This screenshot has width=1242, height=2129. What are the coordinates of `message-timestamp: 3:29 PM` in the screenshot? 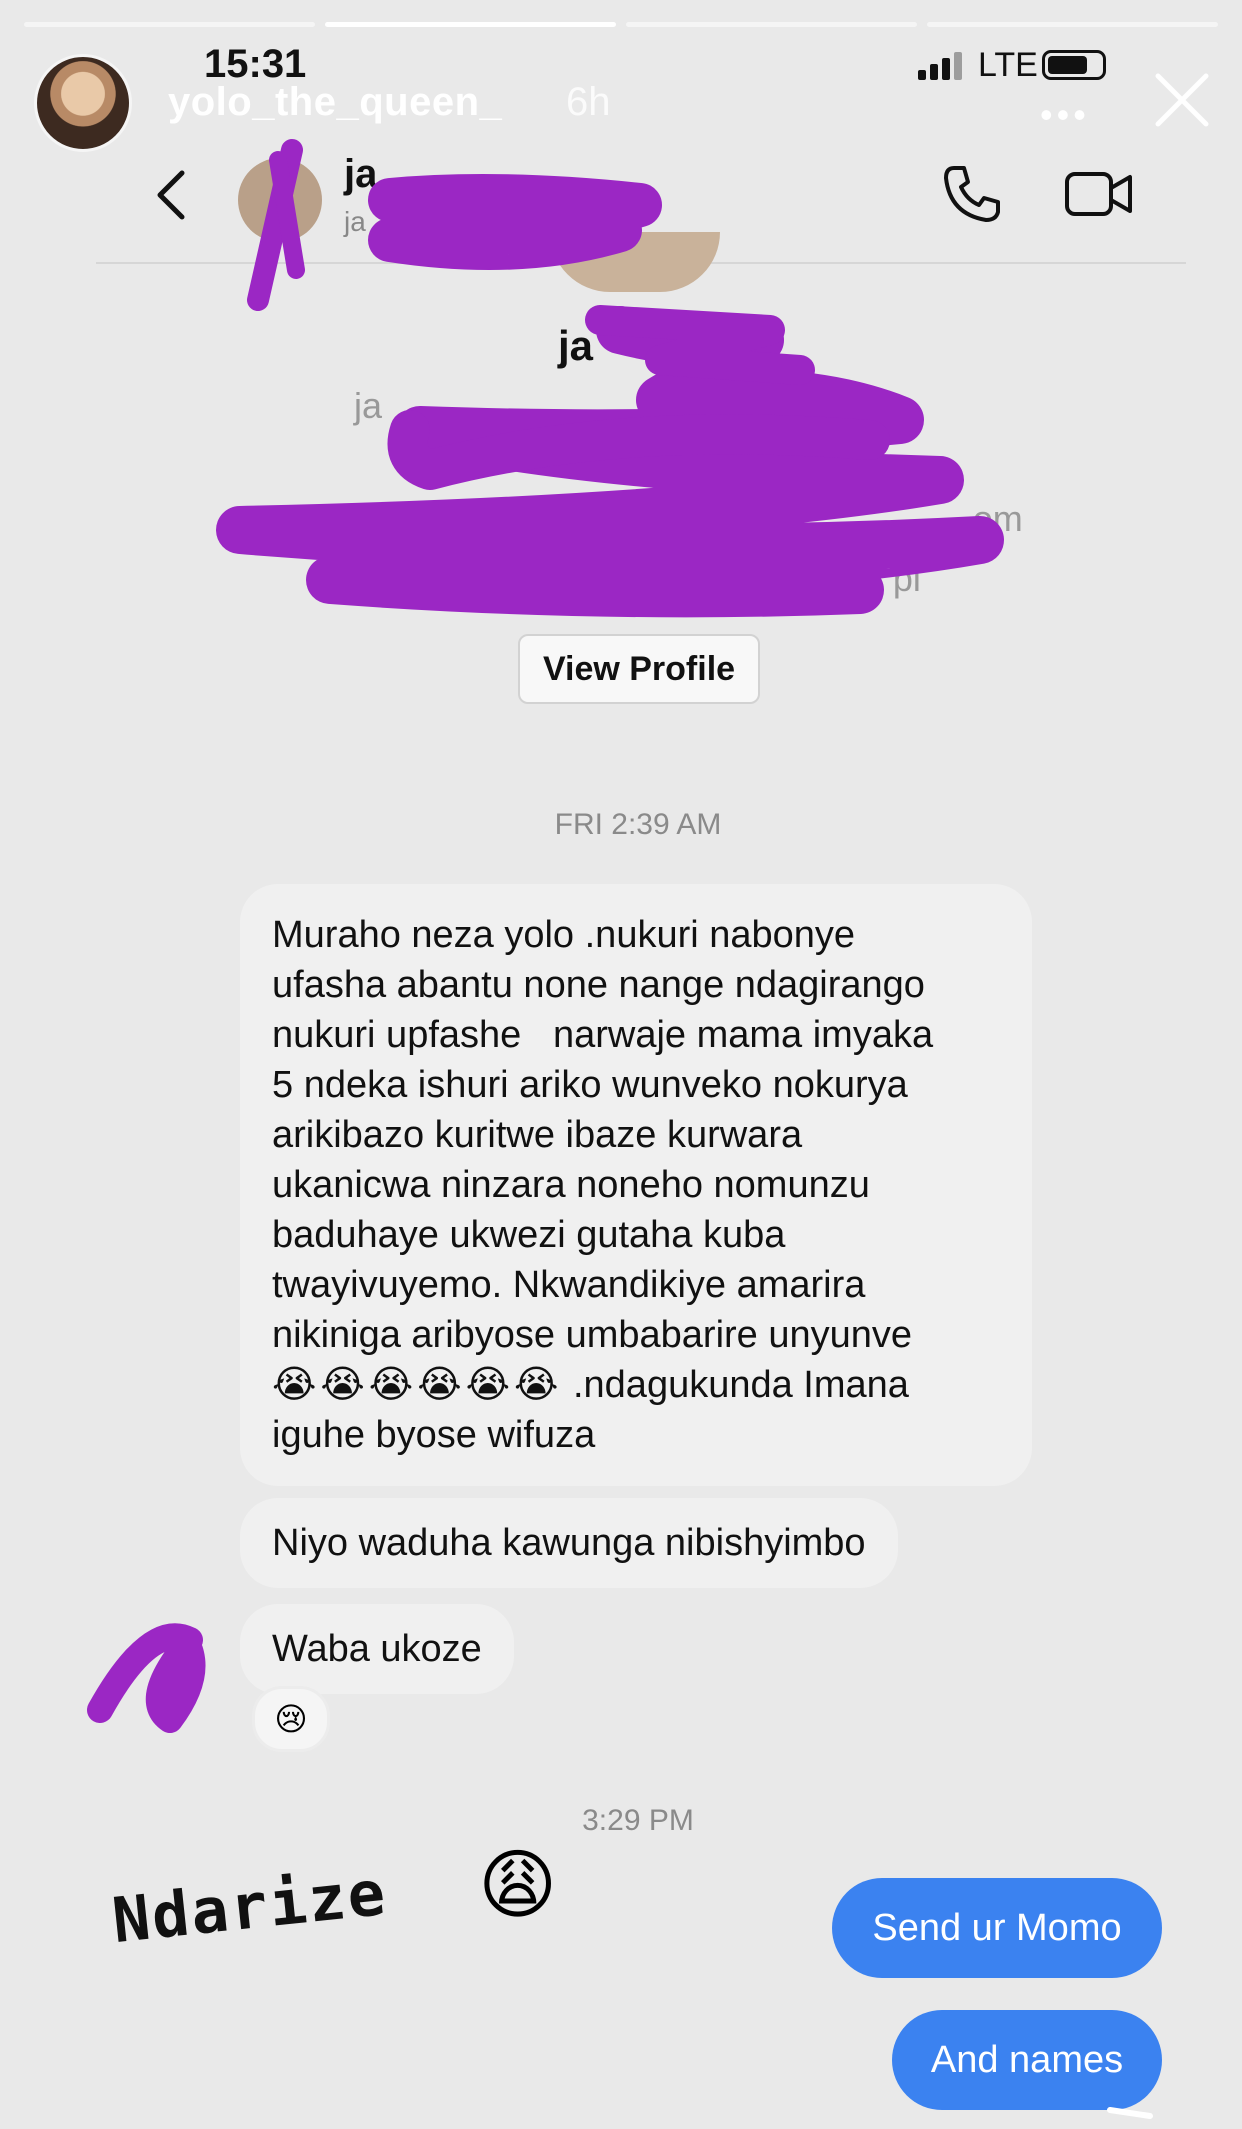 It's located at (638, 1820).